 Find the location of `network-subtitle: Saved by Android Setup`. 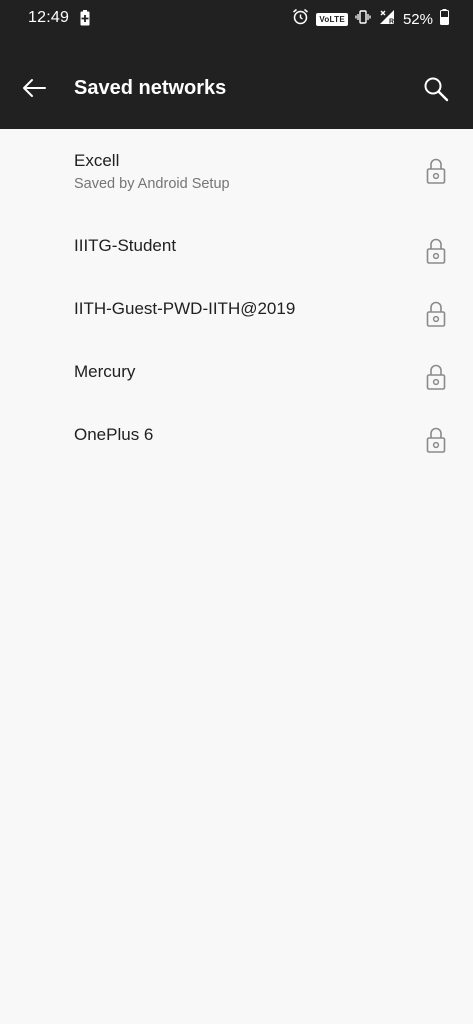

network-subtitle: Saved by Android Setup is located at coordinates (152, 184).